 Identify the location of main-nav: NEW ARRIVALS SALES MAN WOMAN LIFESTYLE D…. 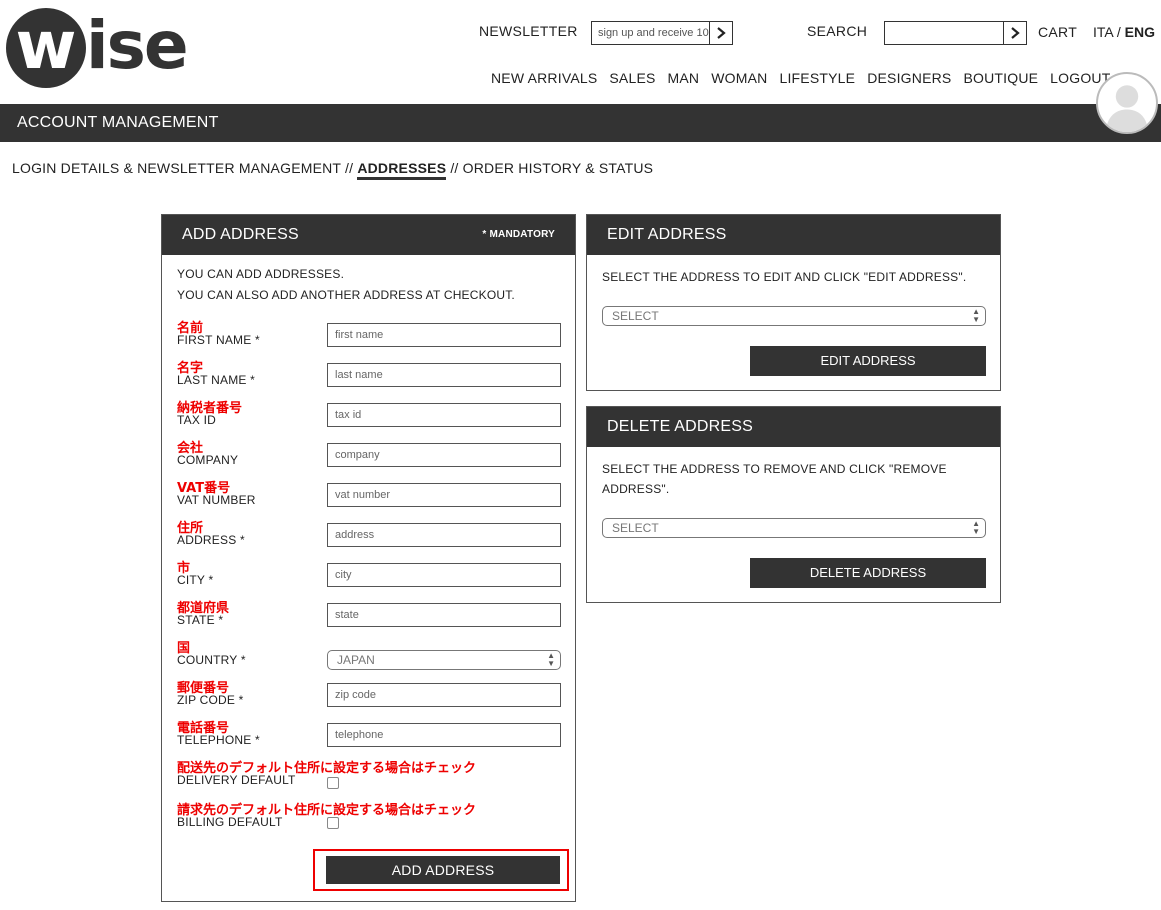
(807, 78).